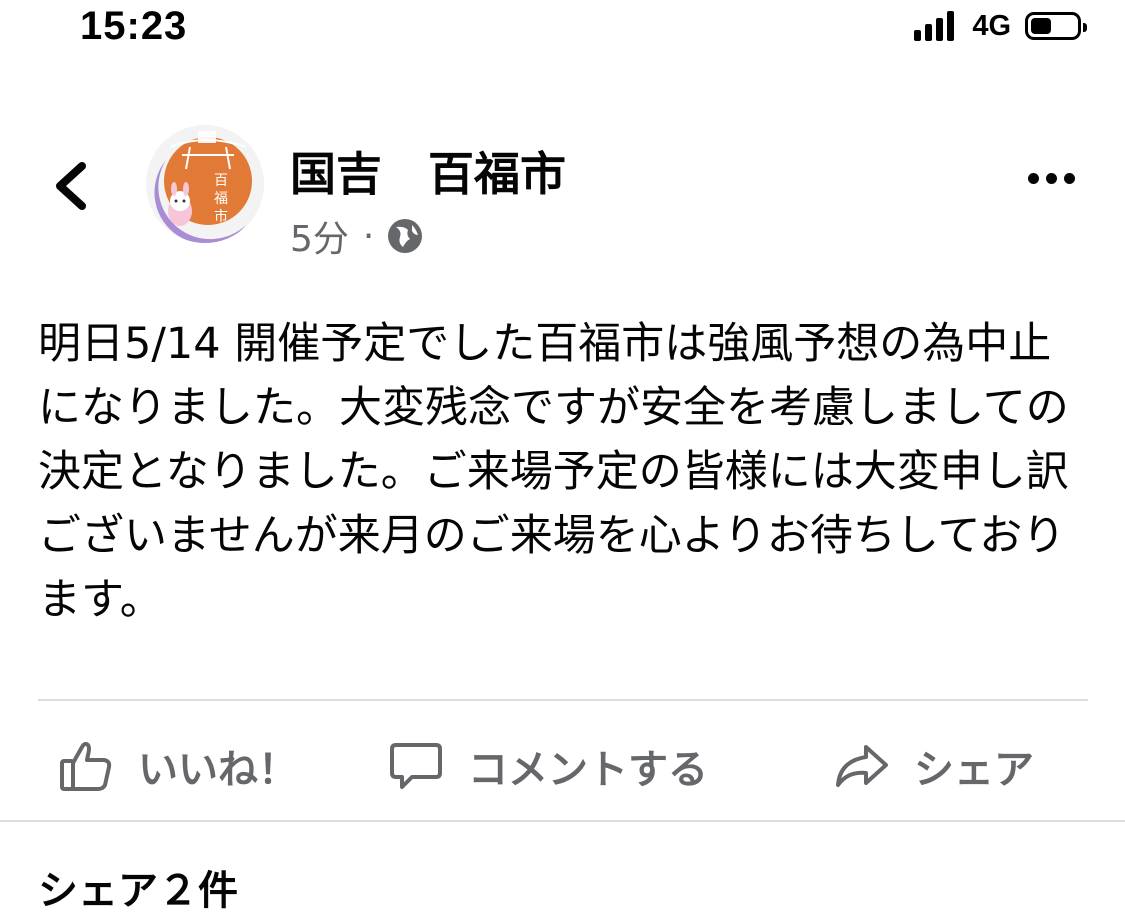  Describe the element at coordinates (221, 216) in the screenshot. I see `svg-text: 市` at that location.